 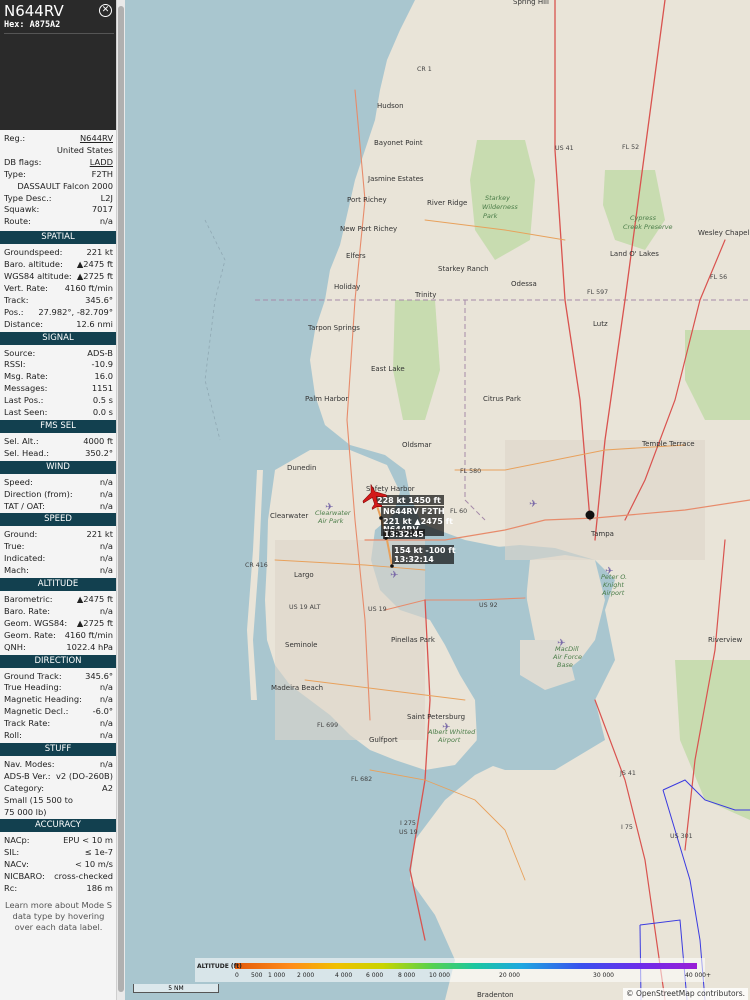 I want to click on info-label: Msg. Rate:, so click(x=26, y=376).